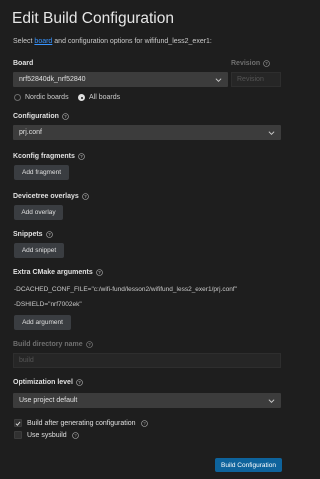  What do you see at coordinates (48, 400) in the screenshot?
I see `optimization-select-value: Use project default` at bounding box center [48, 400].